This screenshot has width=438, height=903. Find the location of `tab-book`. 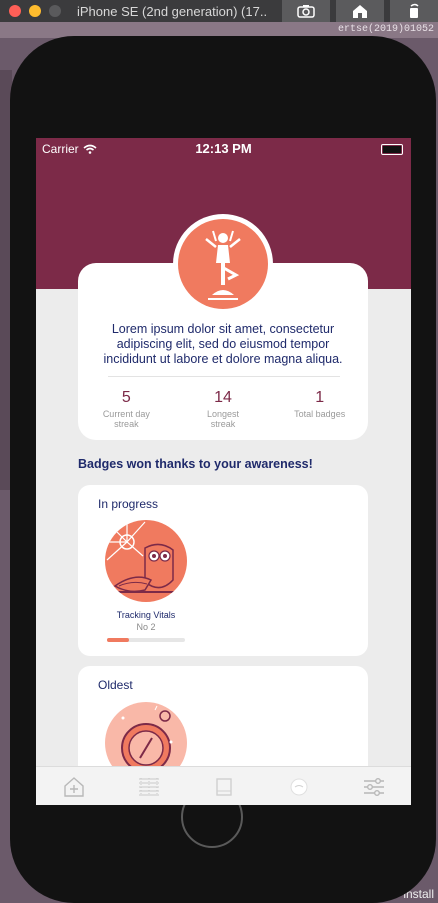

tab-book is located at coordinates (224, 787).